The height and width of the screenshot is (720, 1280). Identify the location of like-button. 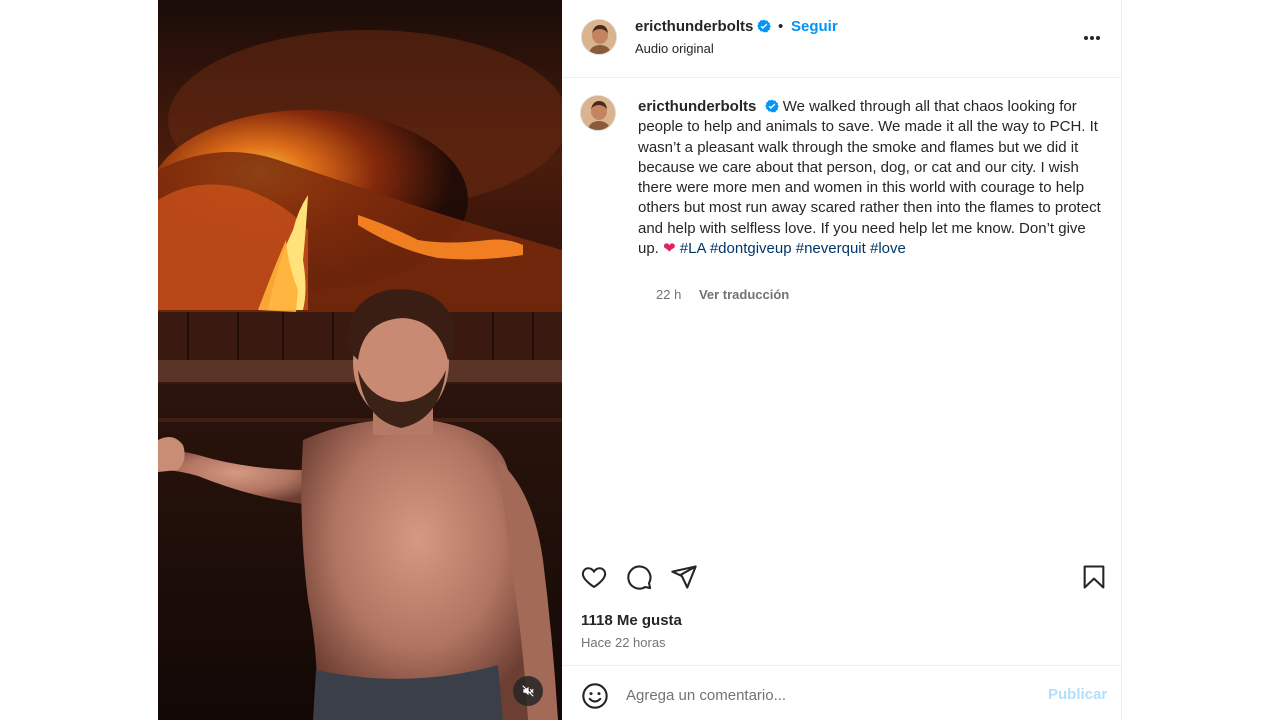
(595, 578).